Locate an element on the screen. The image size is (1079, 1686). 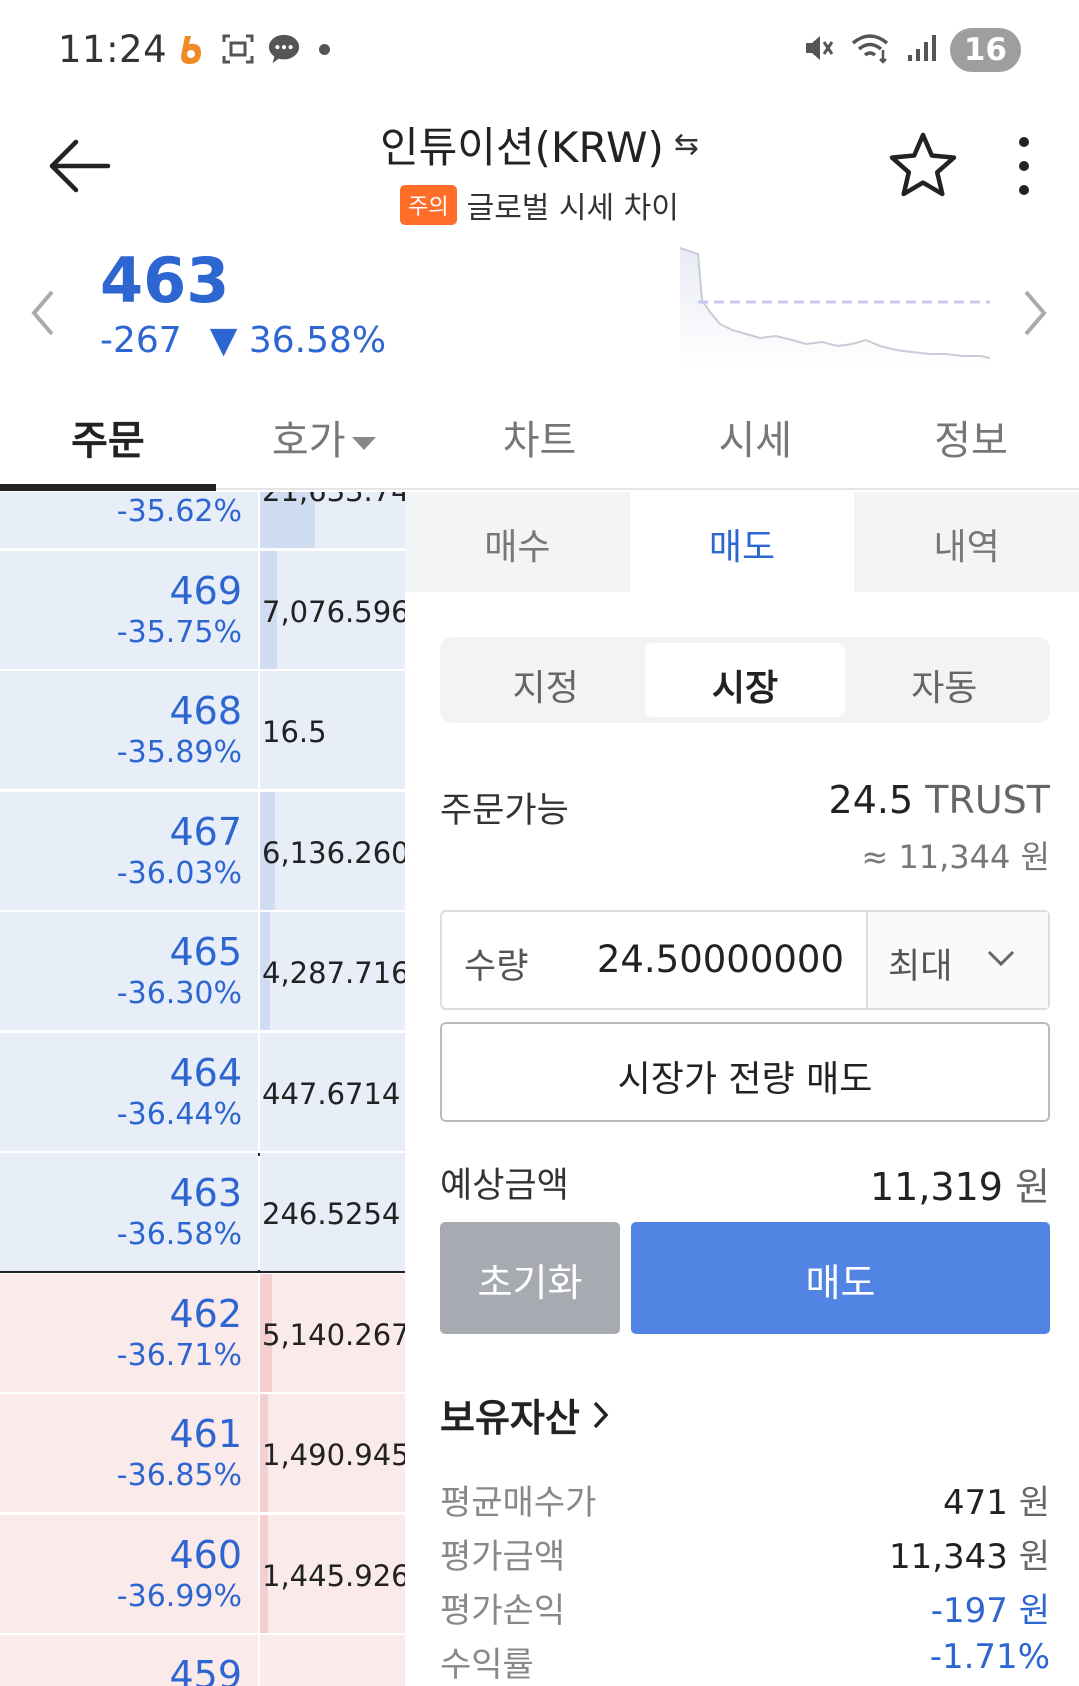
favorite-button is located at coordinates (923, 165).